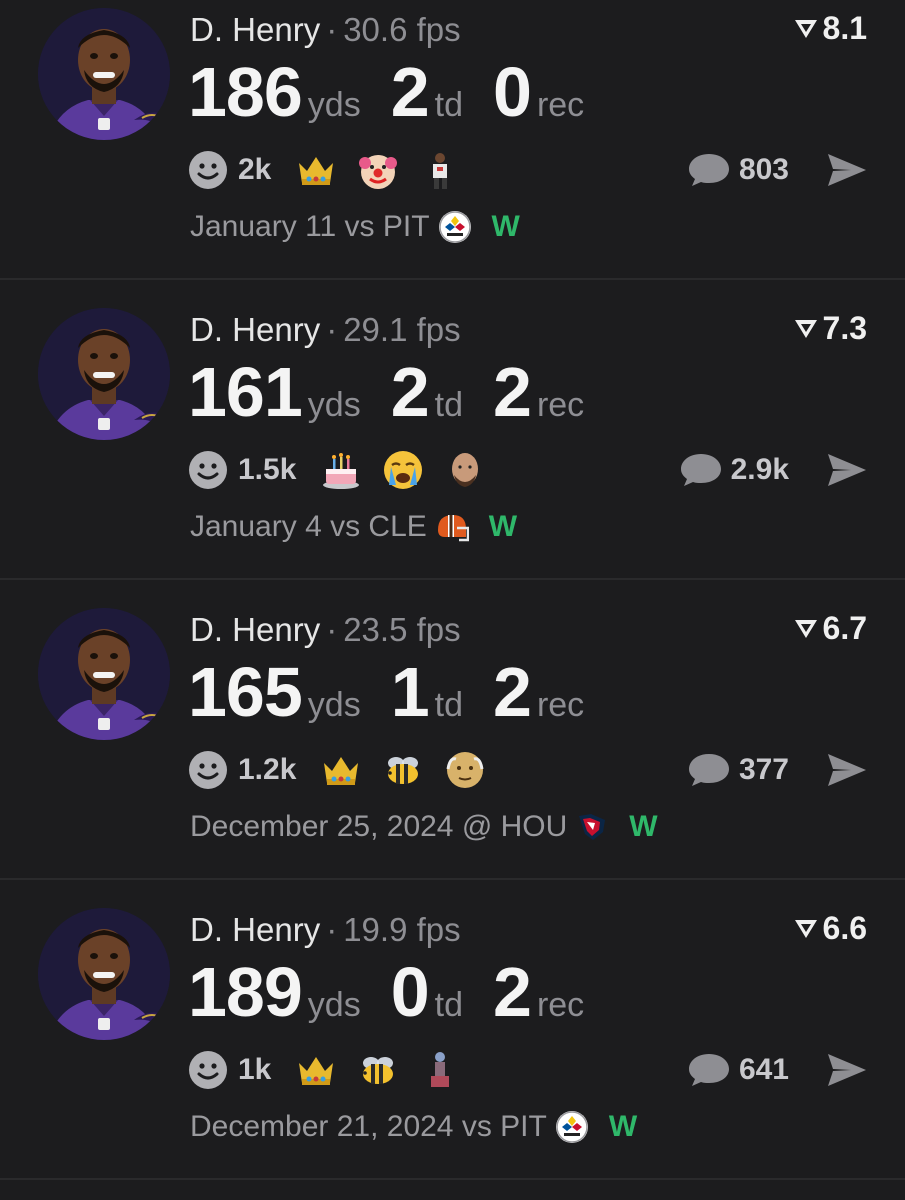  I want to click on reaction-count: 1.2k, so click(267, 769).